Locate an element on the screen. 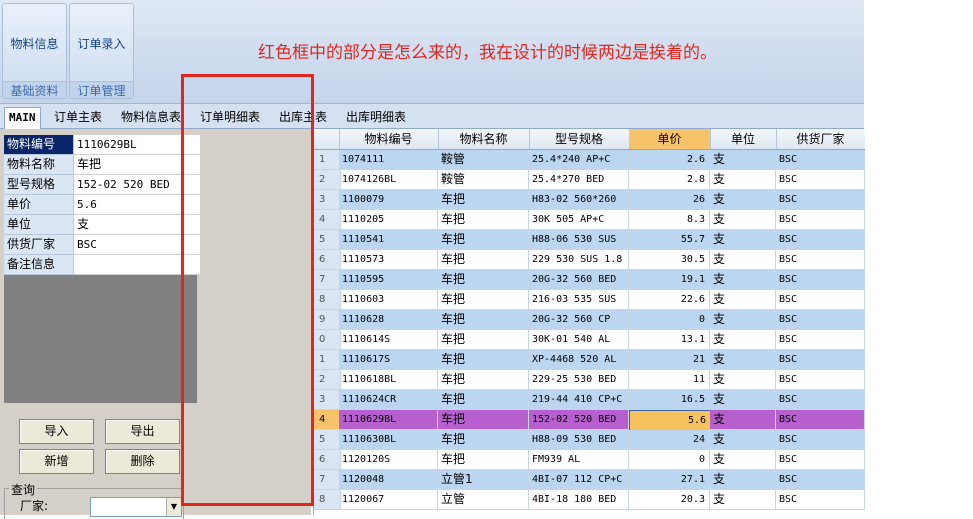 This screenshot has width=973, height=519. spec-field: 152-02 520 BED is located at coordinates (137, 185).